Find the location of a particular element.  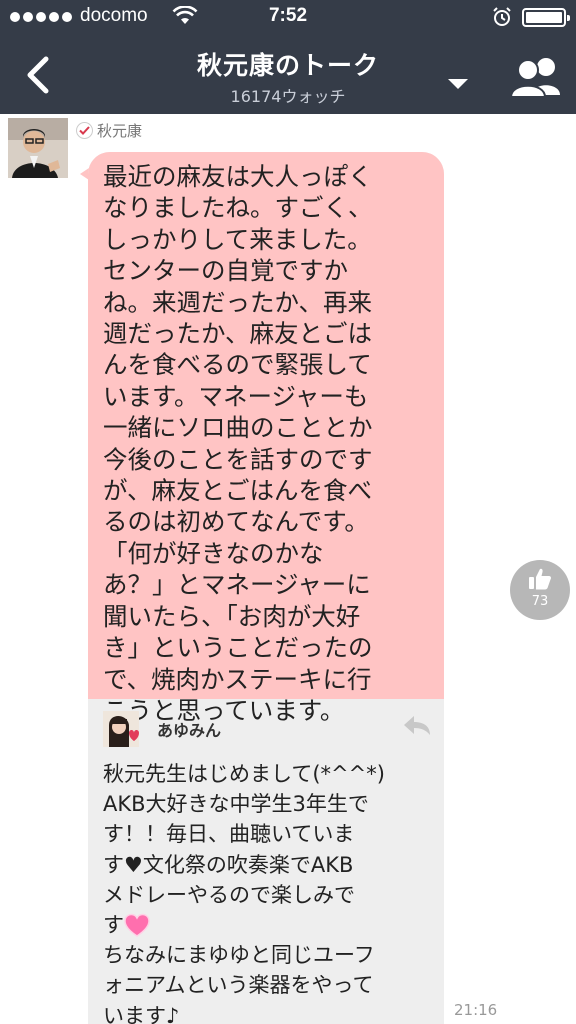

reply-line-text: AKB大好きな中学生3年生で is located at coordinates (236, 804).